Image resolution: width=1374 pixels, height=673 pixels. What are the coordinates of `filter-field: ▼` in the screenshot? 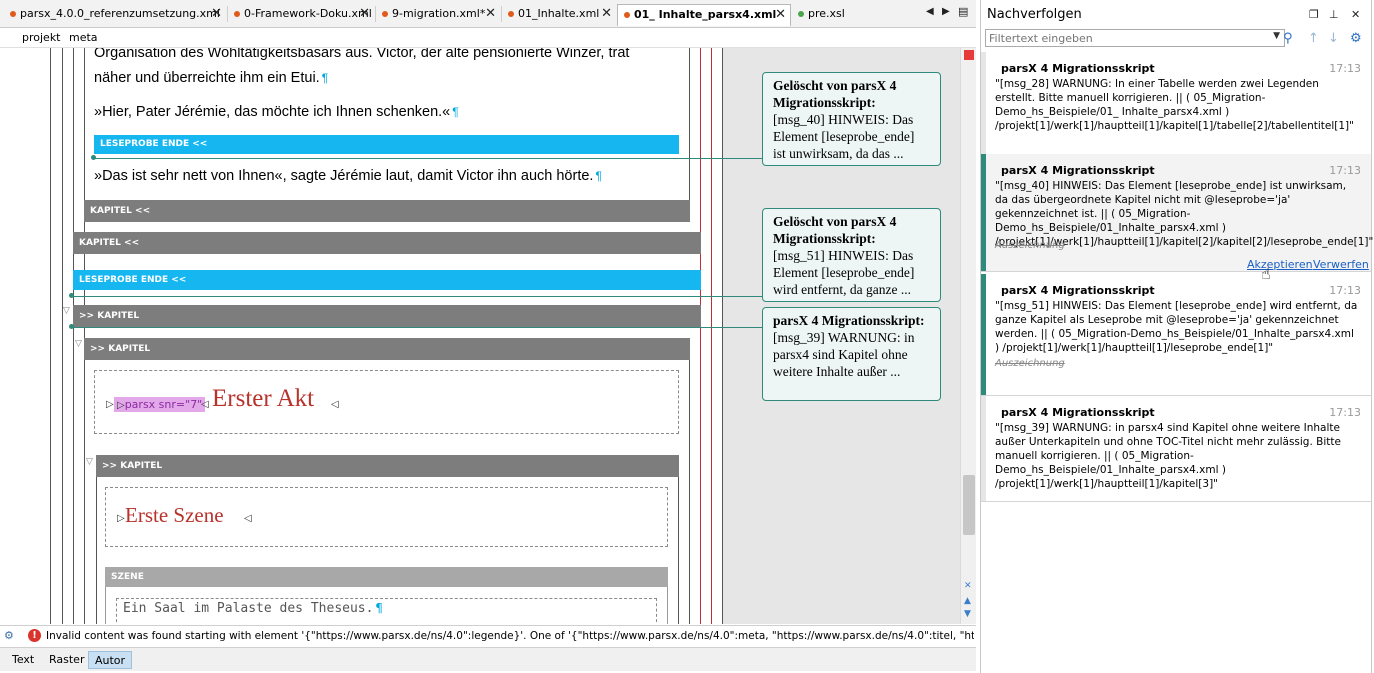 It's located at (1135, 38).